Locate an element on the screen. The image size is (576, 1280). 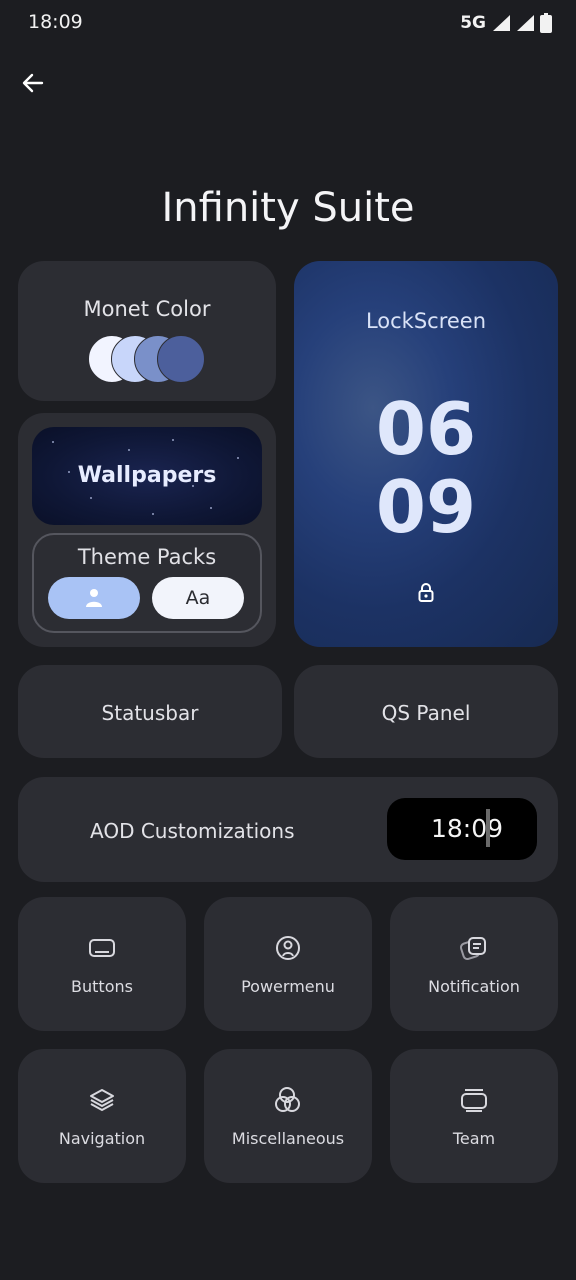
miscellaneous-label: Miscellaneous is located at coordinates (288, 1138).